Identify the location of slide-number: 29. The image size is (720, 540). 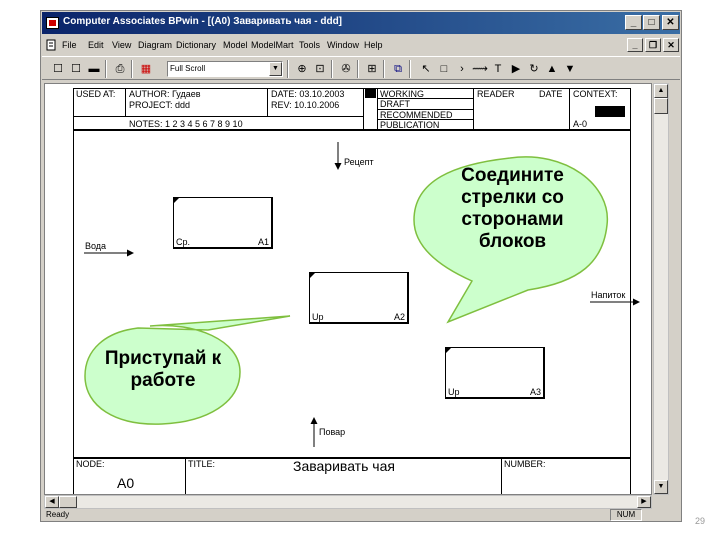
(700, 521).